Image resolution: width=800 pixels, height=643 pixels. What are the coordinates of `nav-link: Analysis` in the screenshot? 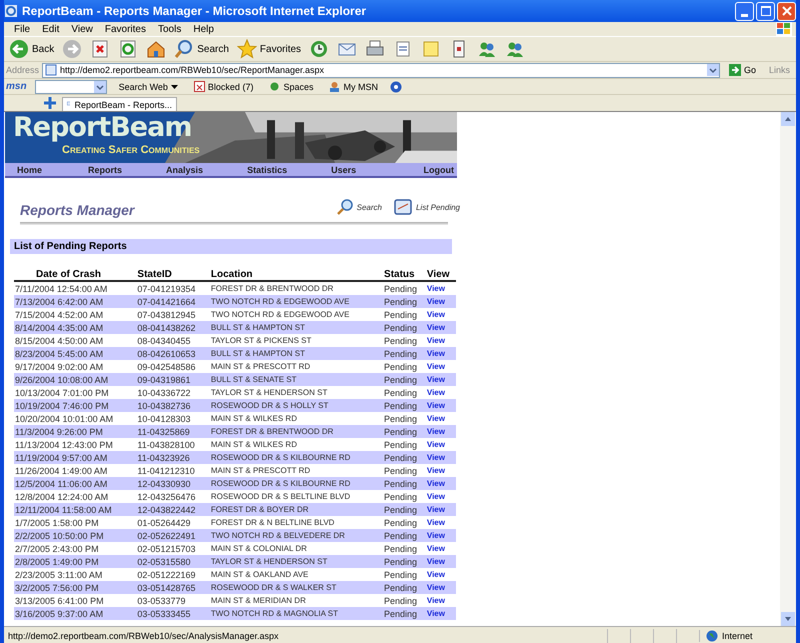 It's located at (185, 169).